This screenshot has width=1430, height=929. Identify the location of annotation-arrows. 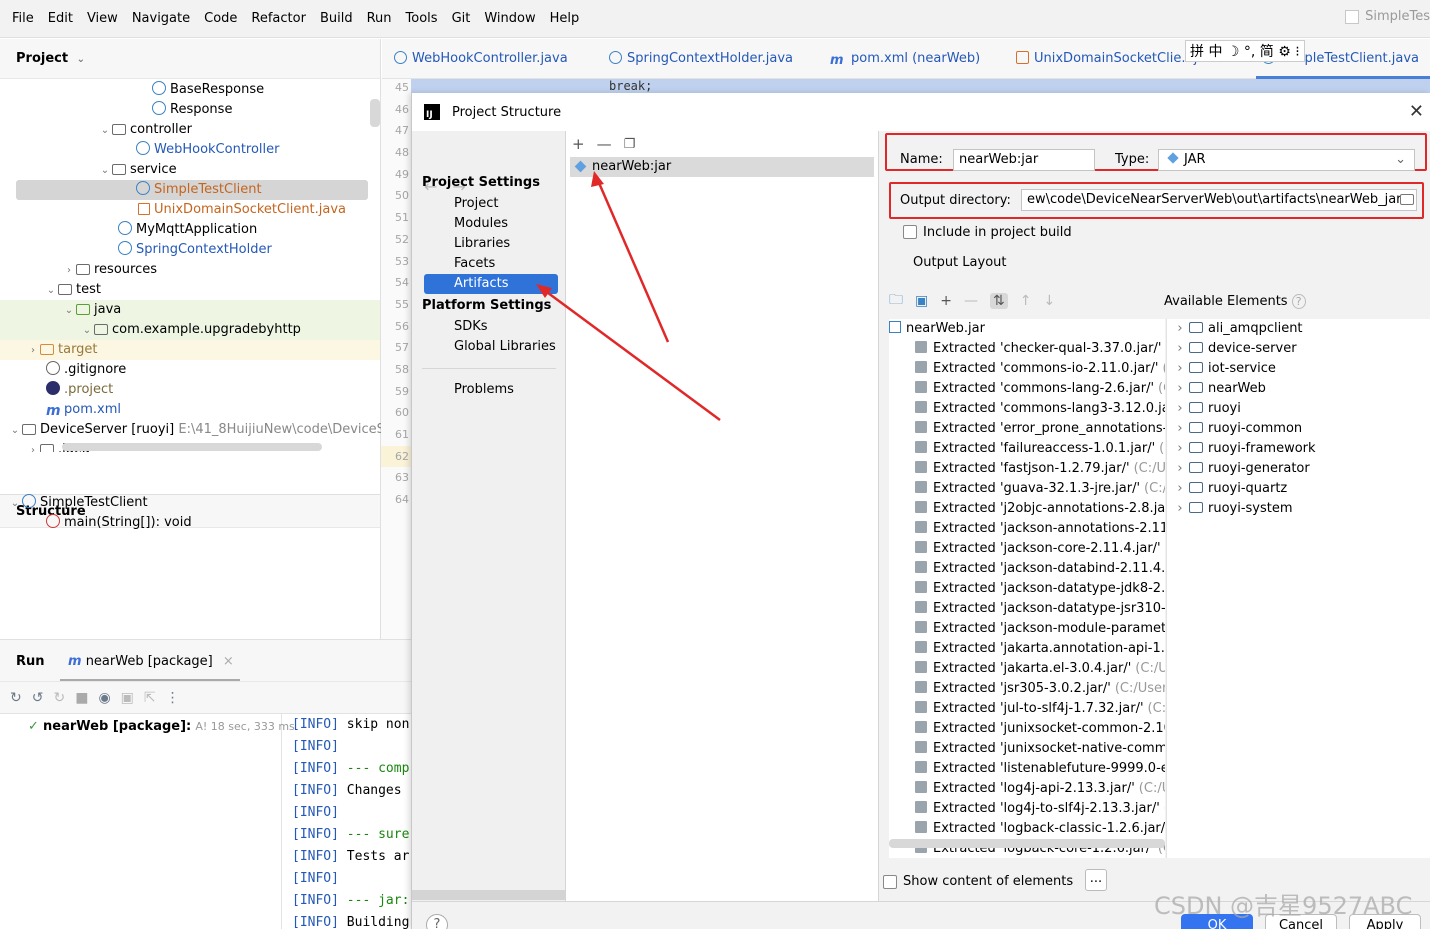
(628, 296).